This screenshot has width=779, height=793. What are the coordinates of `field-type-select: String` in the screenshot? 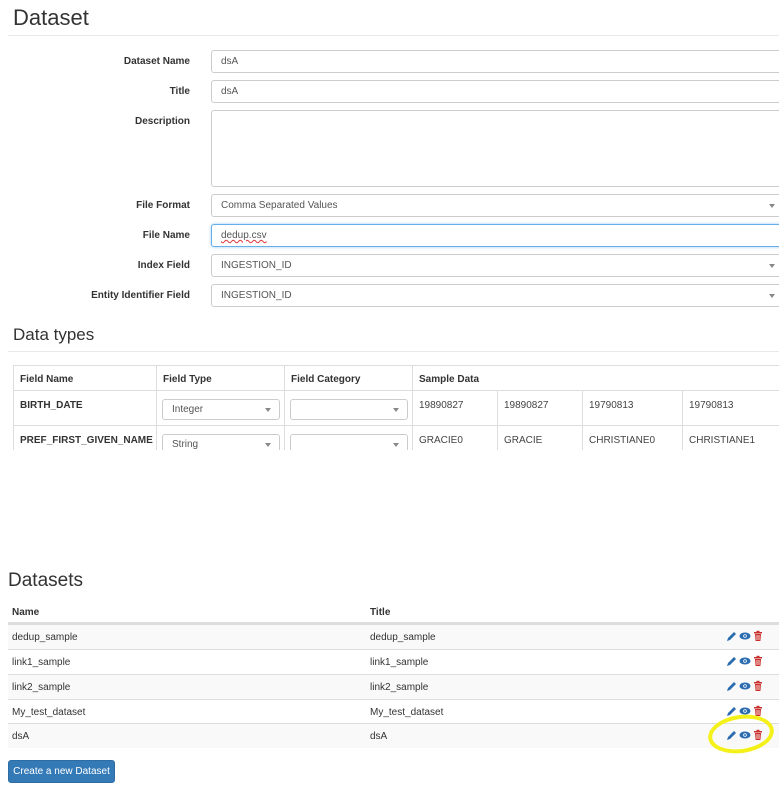 It's located at (221, 442).